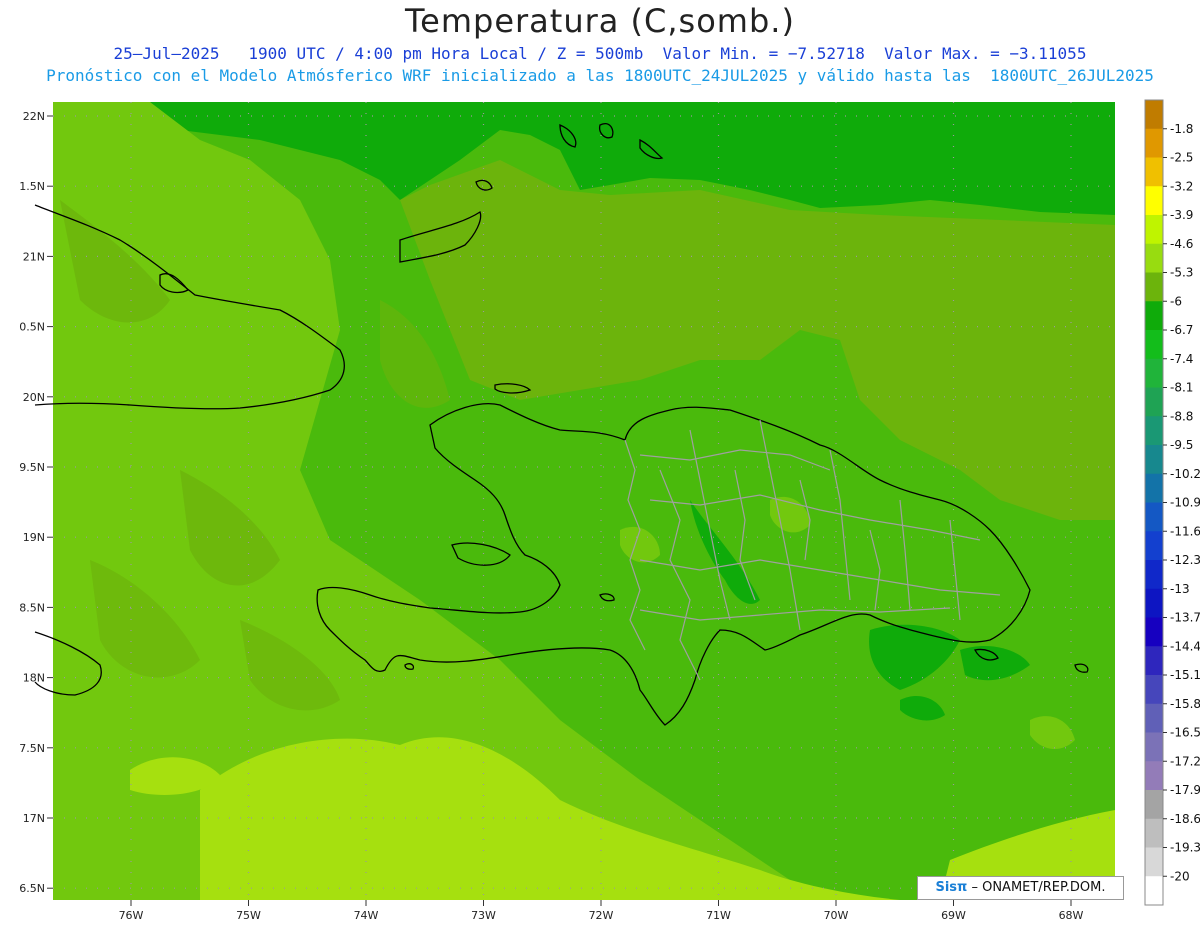  What do you see at coordinates (953, 915) in the screenshot?
I see `lon-label: 69W` at bounding box center [953, 915].